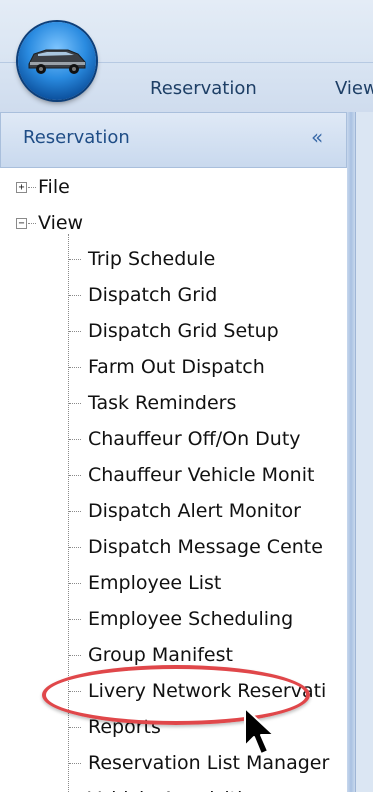 This screenshot has height=792, width=373. I want to click on limousine-icon, so click(57, 61).